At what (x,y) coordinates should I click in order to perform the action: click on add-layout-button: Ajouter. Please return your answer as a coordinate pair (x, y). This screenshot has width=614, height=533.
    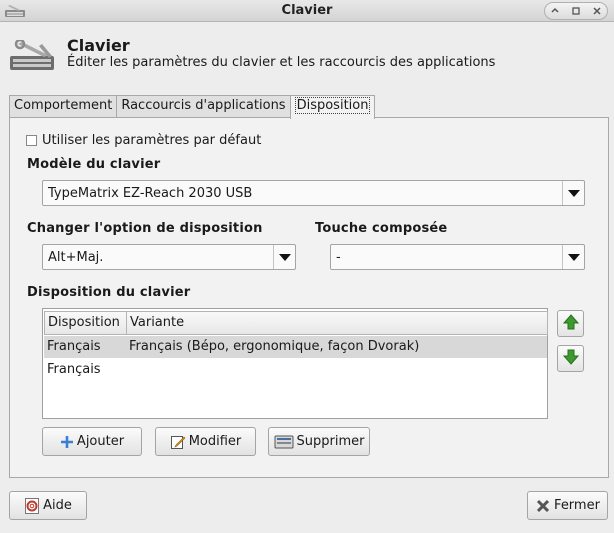
    Looking at the image, I should click on (92, 441).